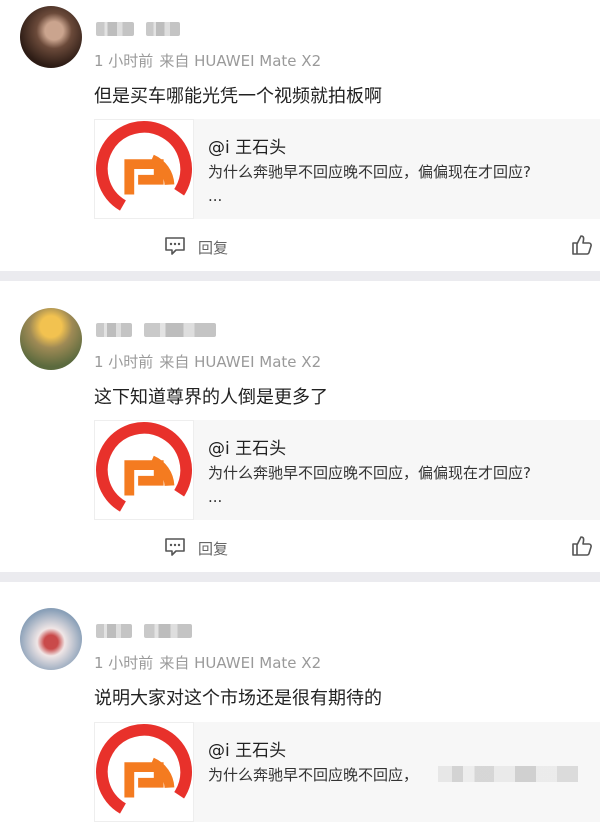 This screenshot has height=825, width=600. I want to click on comment-text: 但是买车哪能光凭一个视频就拍板啊, so click(238, 96).